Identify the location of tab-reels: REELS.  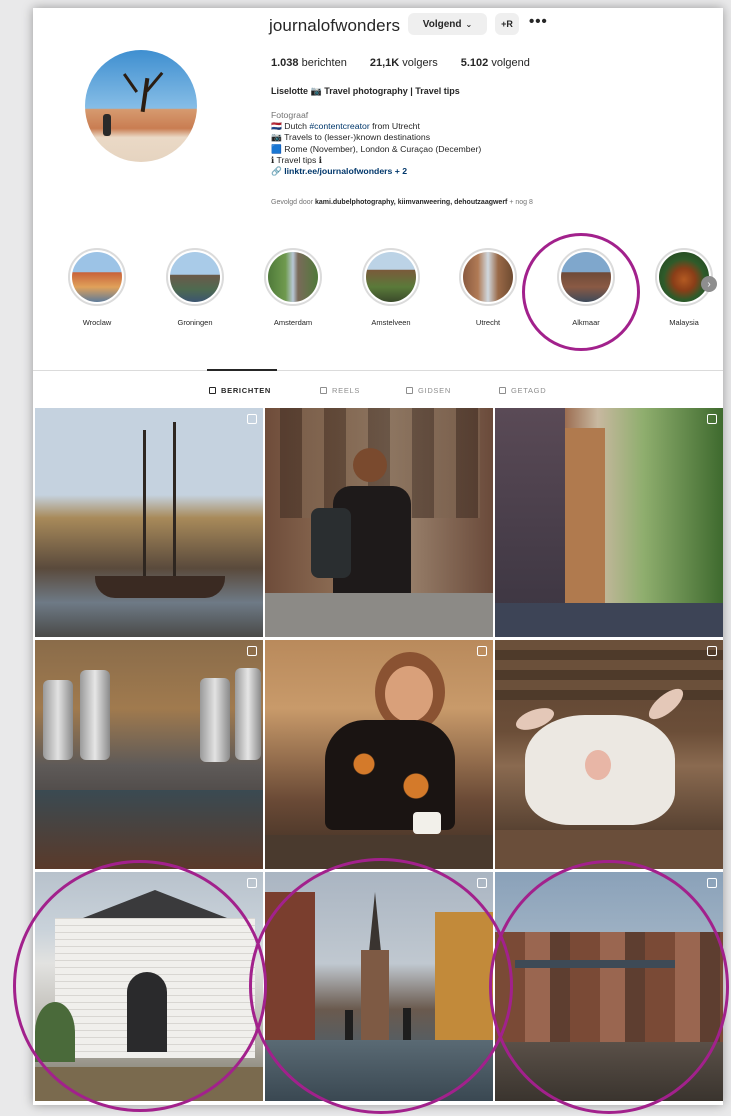
(340, 390).